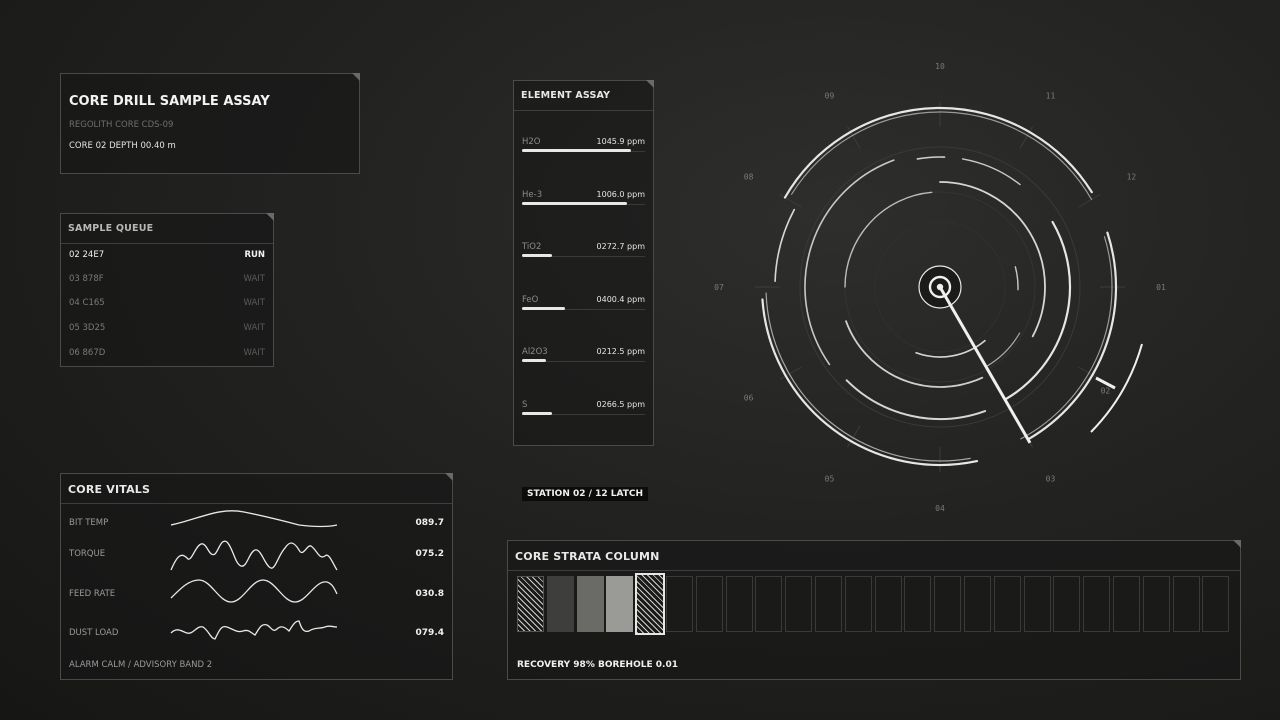  I want to click on core-depth: CORE 02 DEPTH 00.40 m, so click(122, 146).